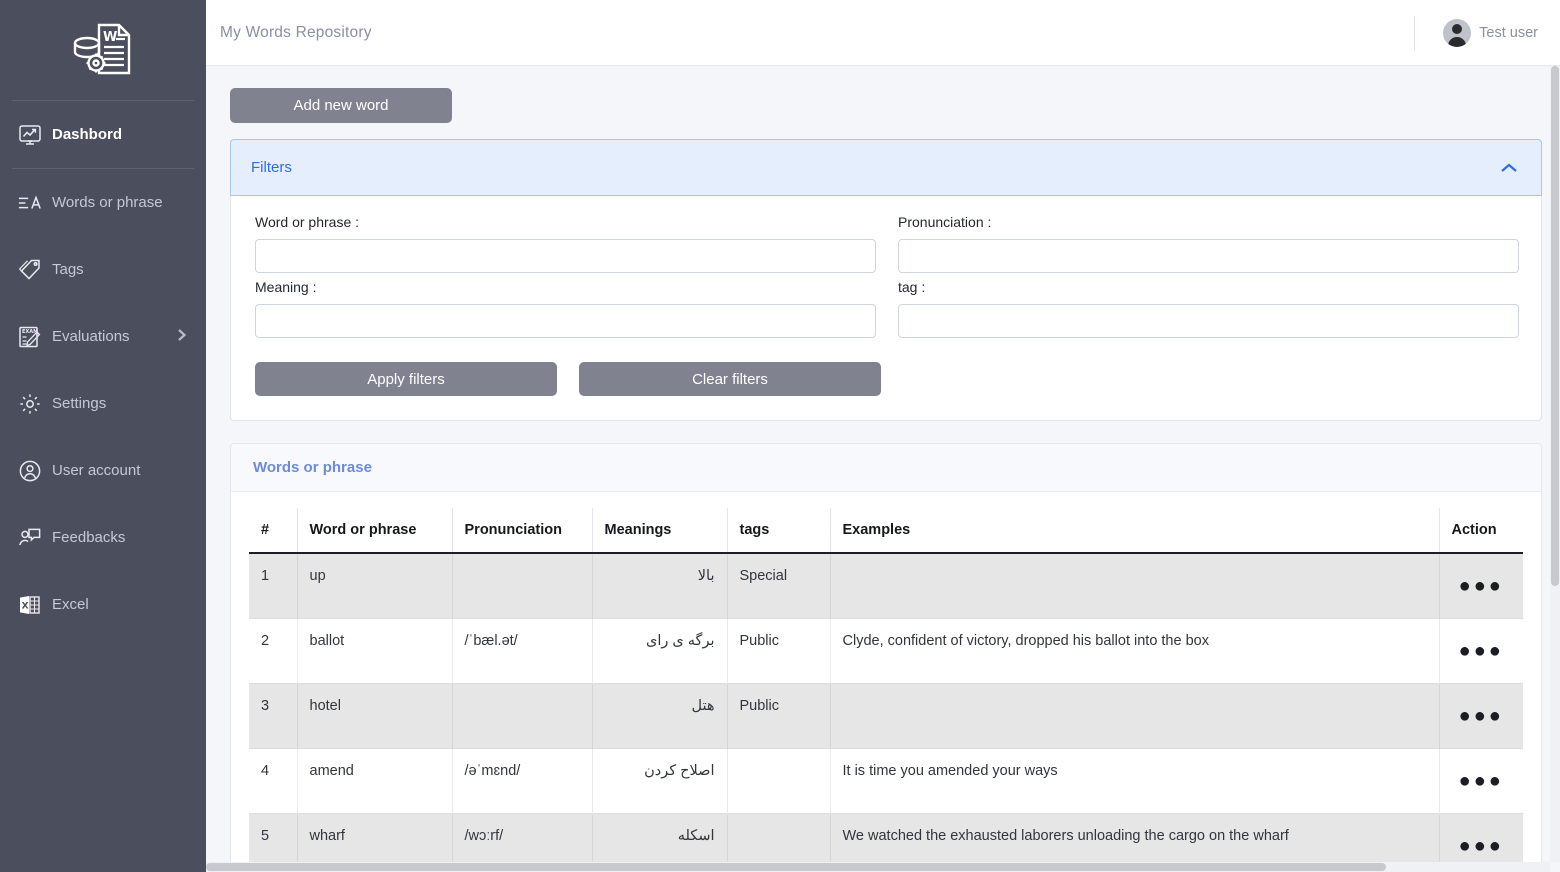  Describe the element at coordinates (778, 585) in the screenshot. I see `cell-tags: Special` at that location.